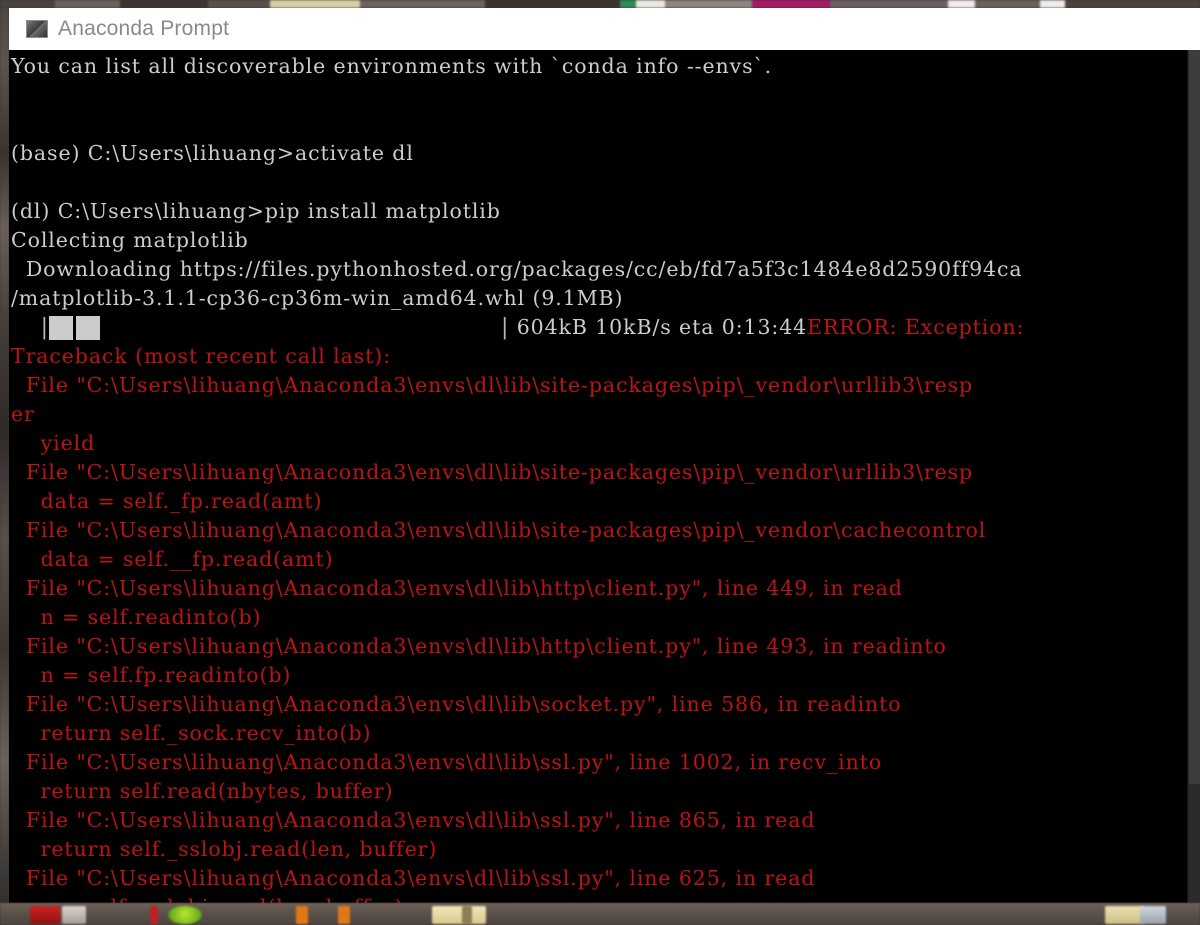 This screenshot has height=925, width=1200. I want to click on traceback-line: yield, so click(53, 443).